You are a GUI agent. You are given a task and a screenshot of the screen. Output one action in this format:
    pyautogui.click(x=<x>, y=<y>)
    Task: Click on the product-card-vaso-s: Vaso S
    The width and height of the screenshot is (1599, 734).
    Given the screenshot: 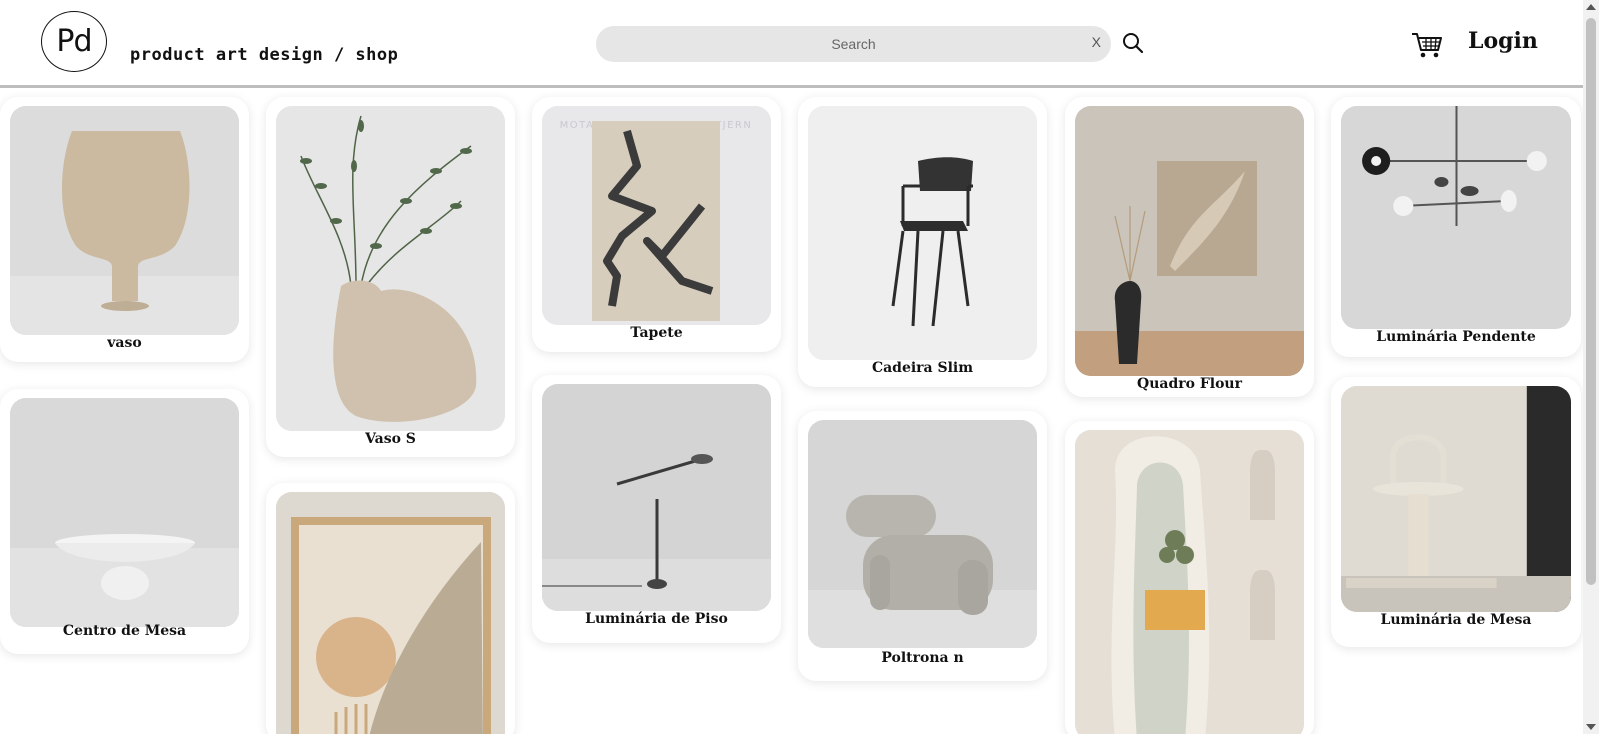 What is the action you would take?
    pyautogui.click(x=390, y=277)
    